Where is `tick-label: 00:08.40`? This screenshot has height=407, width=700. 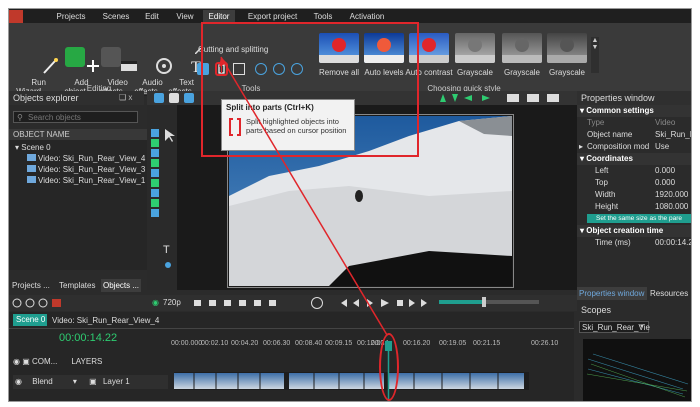 tick-label: 00:08.40 is located at coordinates (309, 343).